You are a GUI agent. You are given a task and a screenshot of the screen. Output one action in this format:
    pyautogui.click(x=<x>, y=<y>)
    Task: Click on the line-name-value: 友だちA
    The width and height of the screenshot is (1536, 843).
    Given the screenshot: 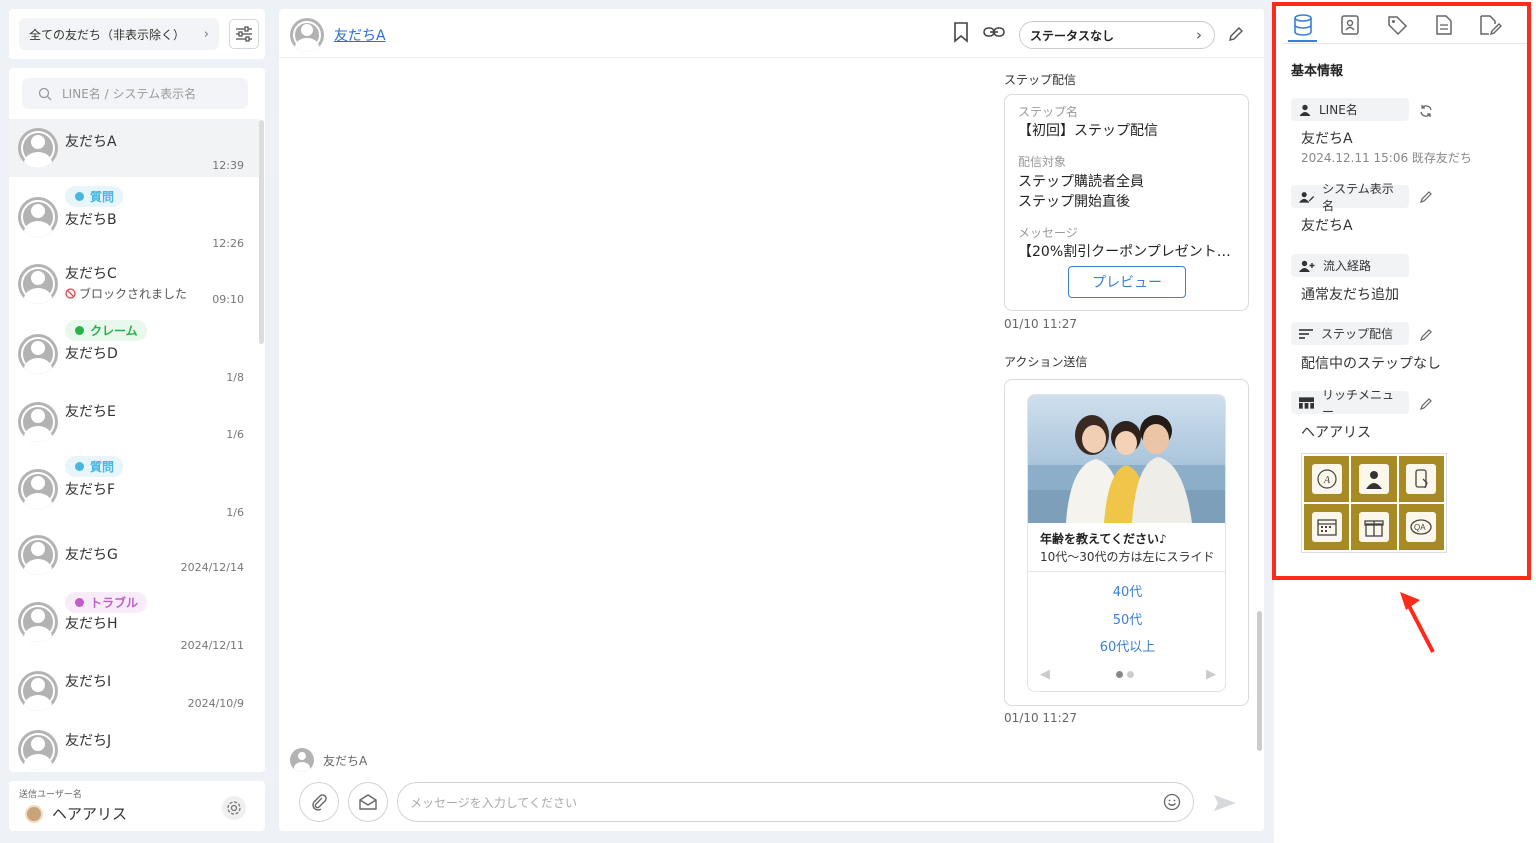 What is the action you would take?
    pyautogui.click(x=1327, y=139)
    